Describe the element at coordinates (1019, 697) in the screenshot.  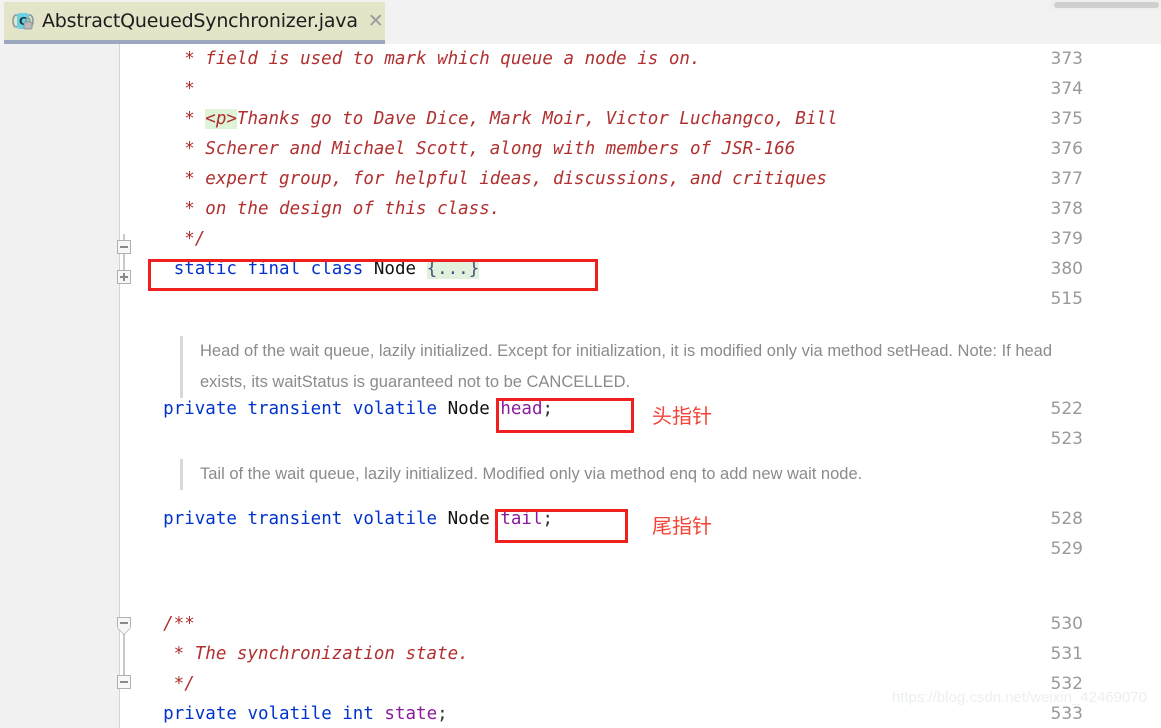
I see `watermark: https://blog.csdn.net/weixin_42469070` at that location.